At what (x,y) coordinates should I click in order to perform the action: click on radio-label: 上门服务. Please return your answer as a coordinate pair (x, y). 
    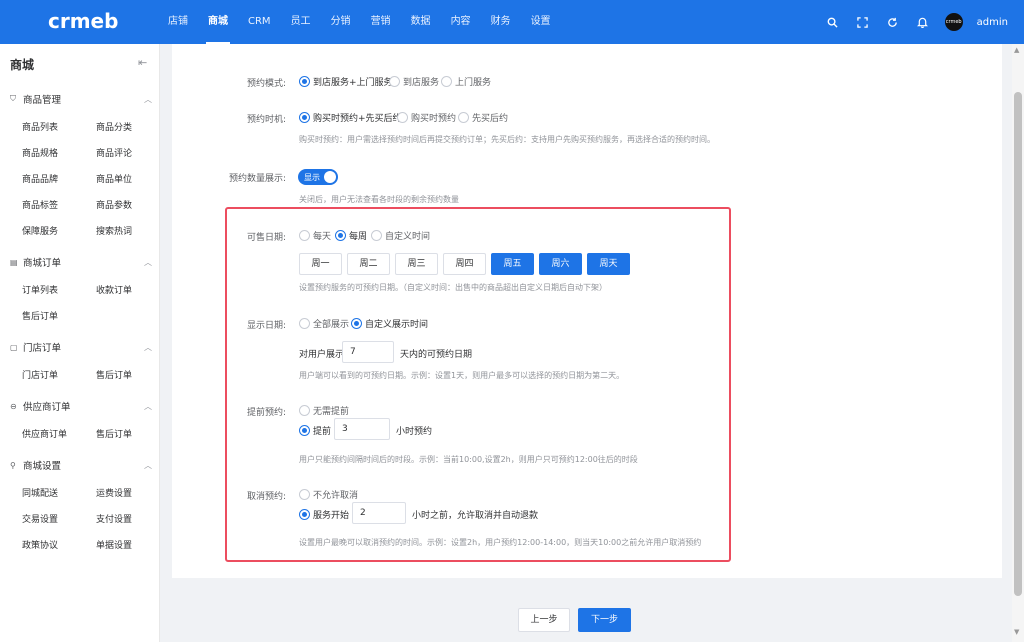
    Looking at the image, I should click on (473, 83).